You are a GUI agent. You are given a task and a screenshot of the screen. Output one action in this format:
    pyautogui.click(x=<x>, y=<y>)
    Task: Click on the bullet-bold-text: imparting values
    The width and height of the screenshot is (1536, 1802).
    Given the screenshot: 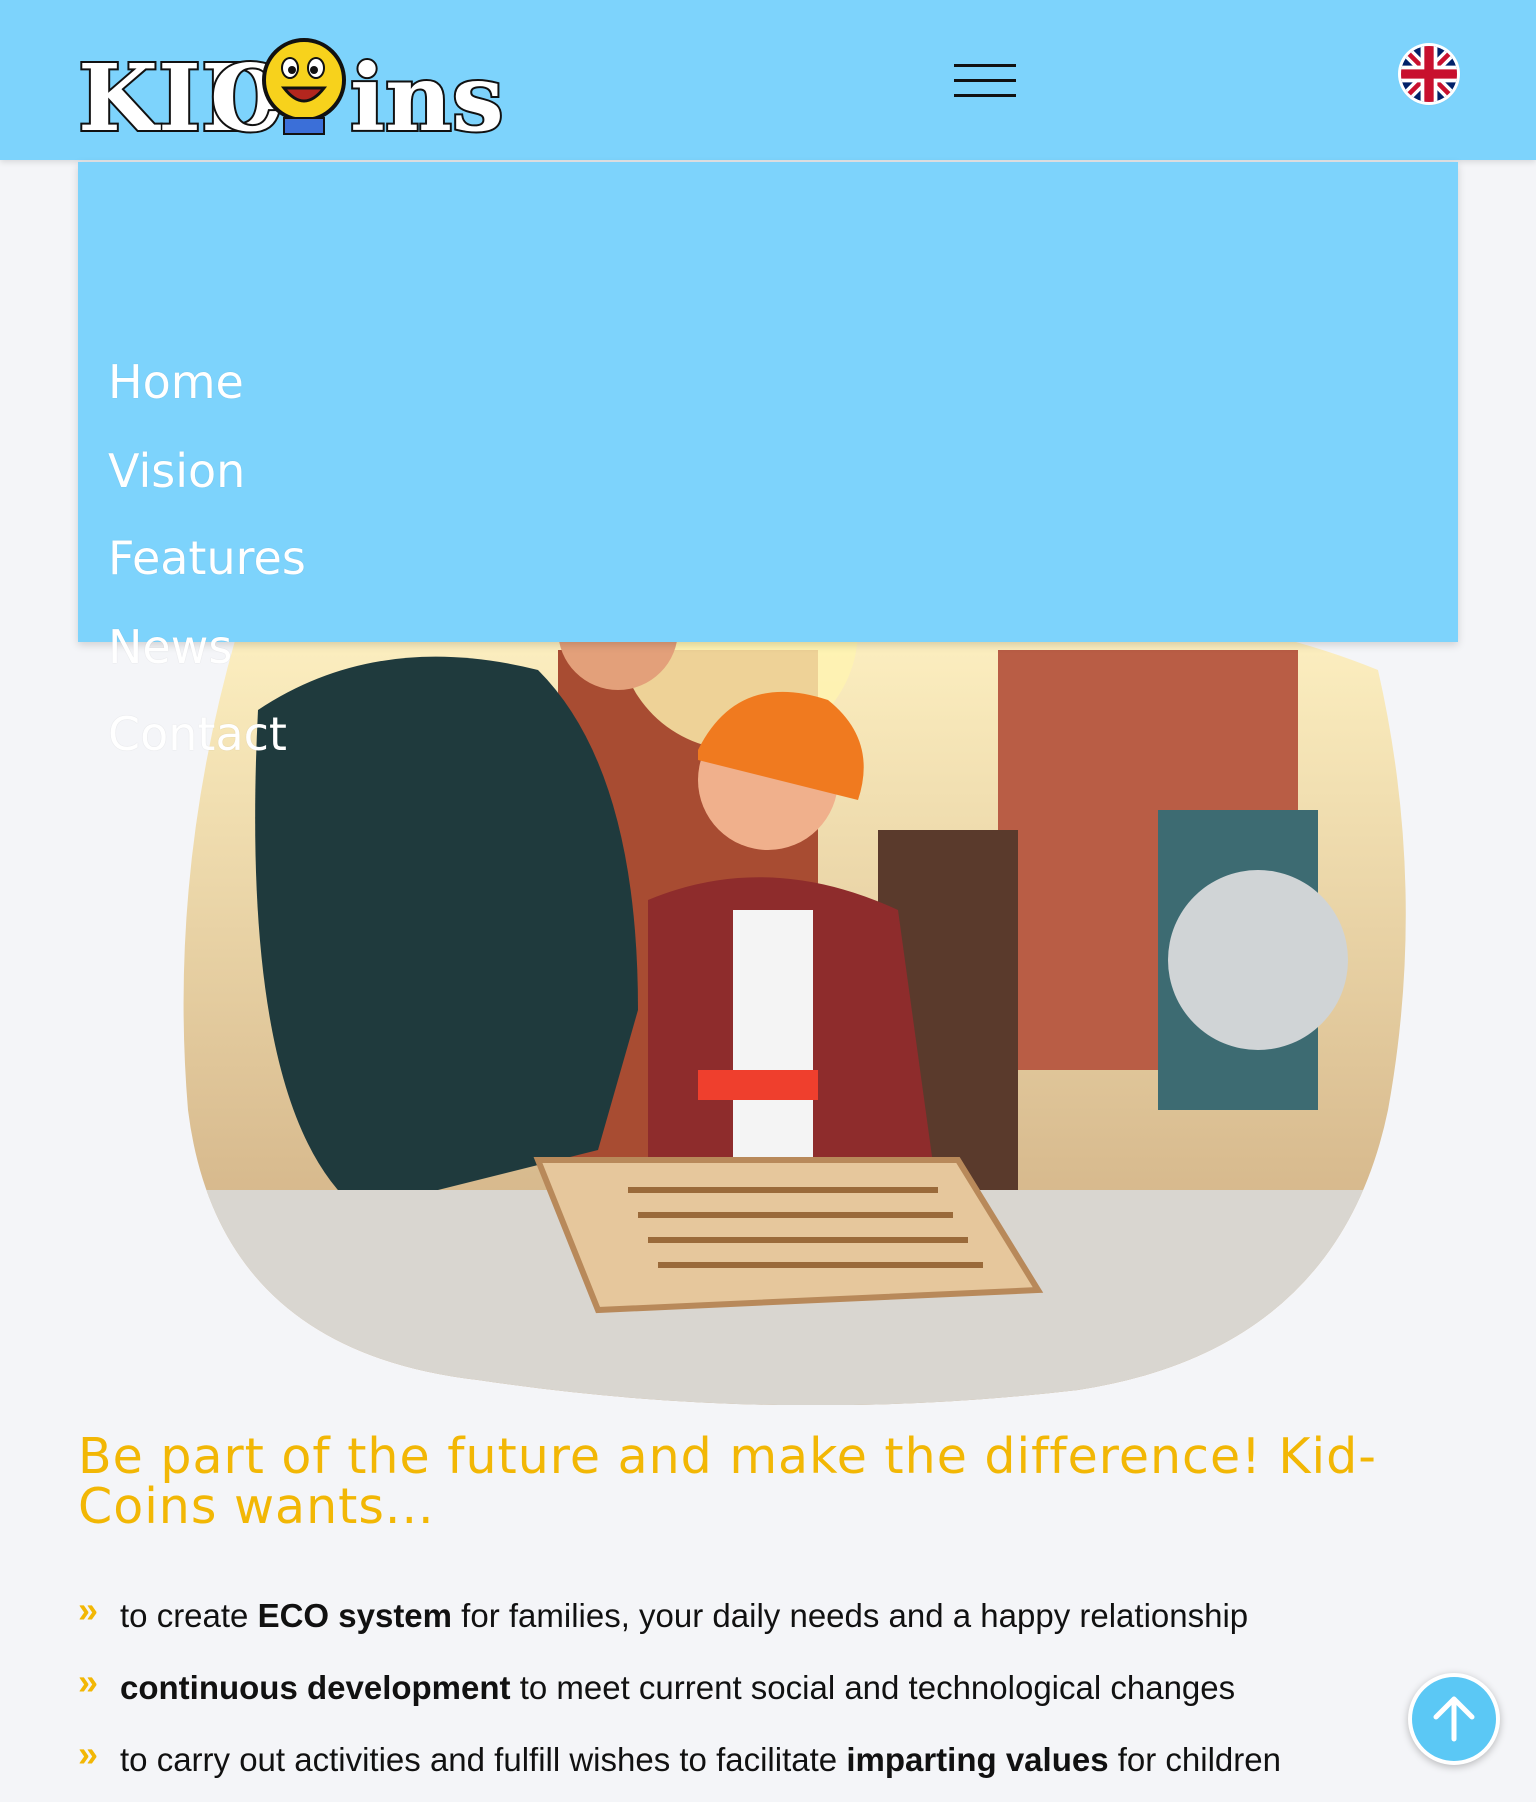 What is the action you would take?
    pyautogui.click(x=977, y=1759)
    